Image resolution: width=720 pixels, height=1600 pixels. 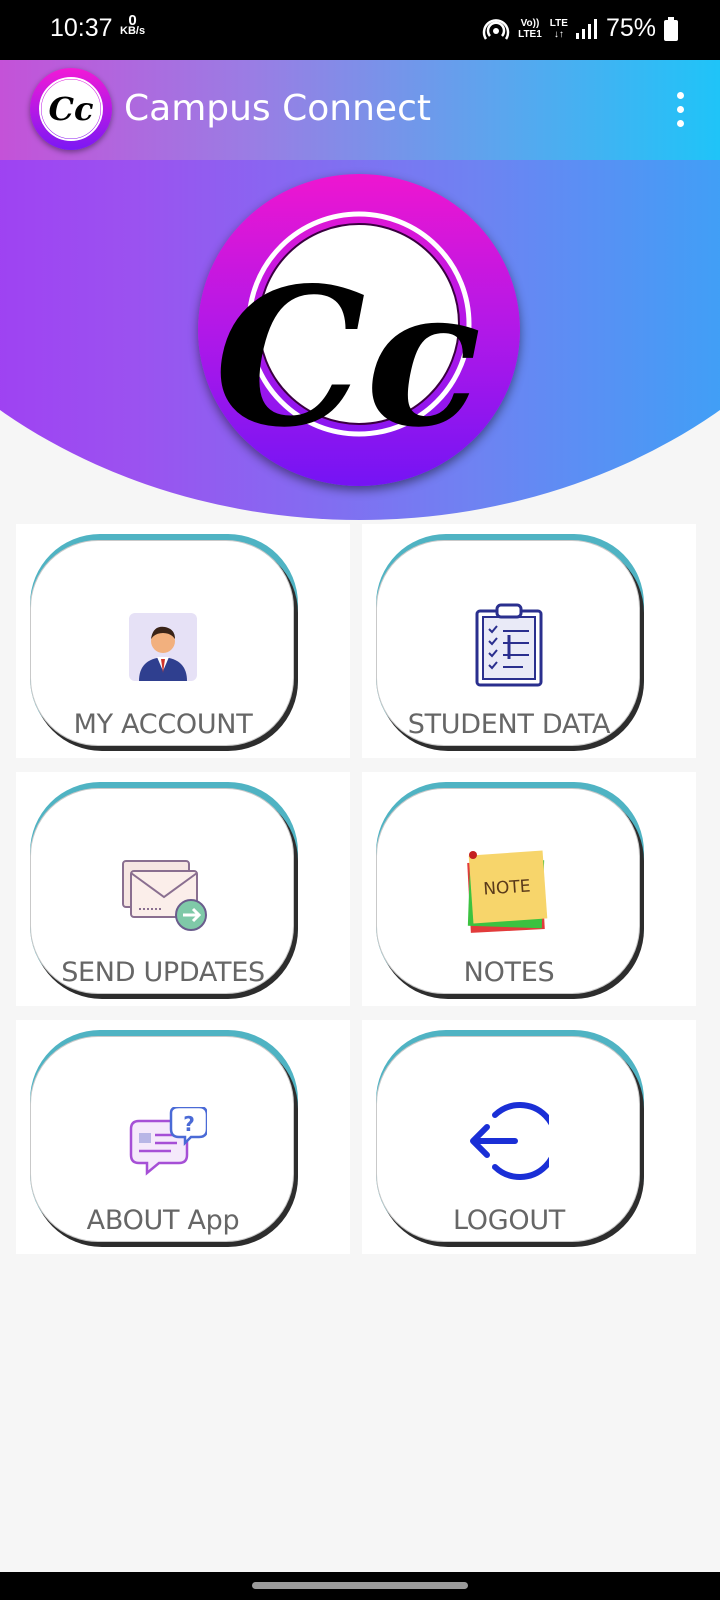 What do you see at coordinates (81, 28) in the screenshot?
I see `status-time: 10:37` at bounding box center [81, 28].